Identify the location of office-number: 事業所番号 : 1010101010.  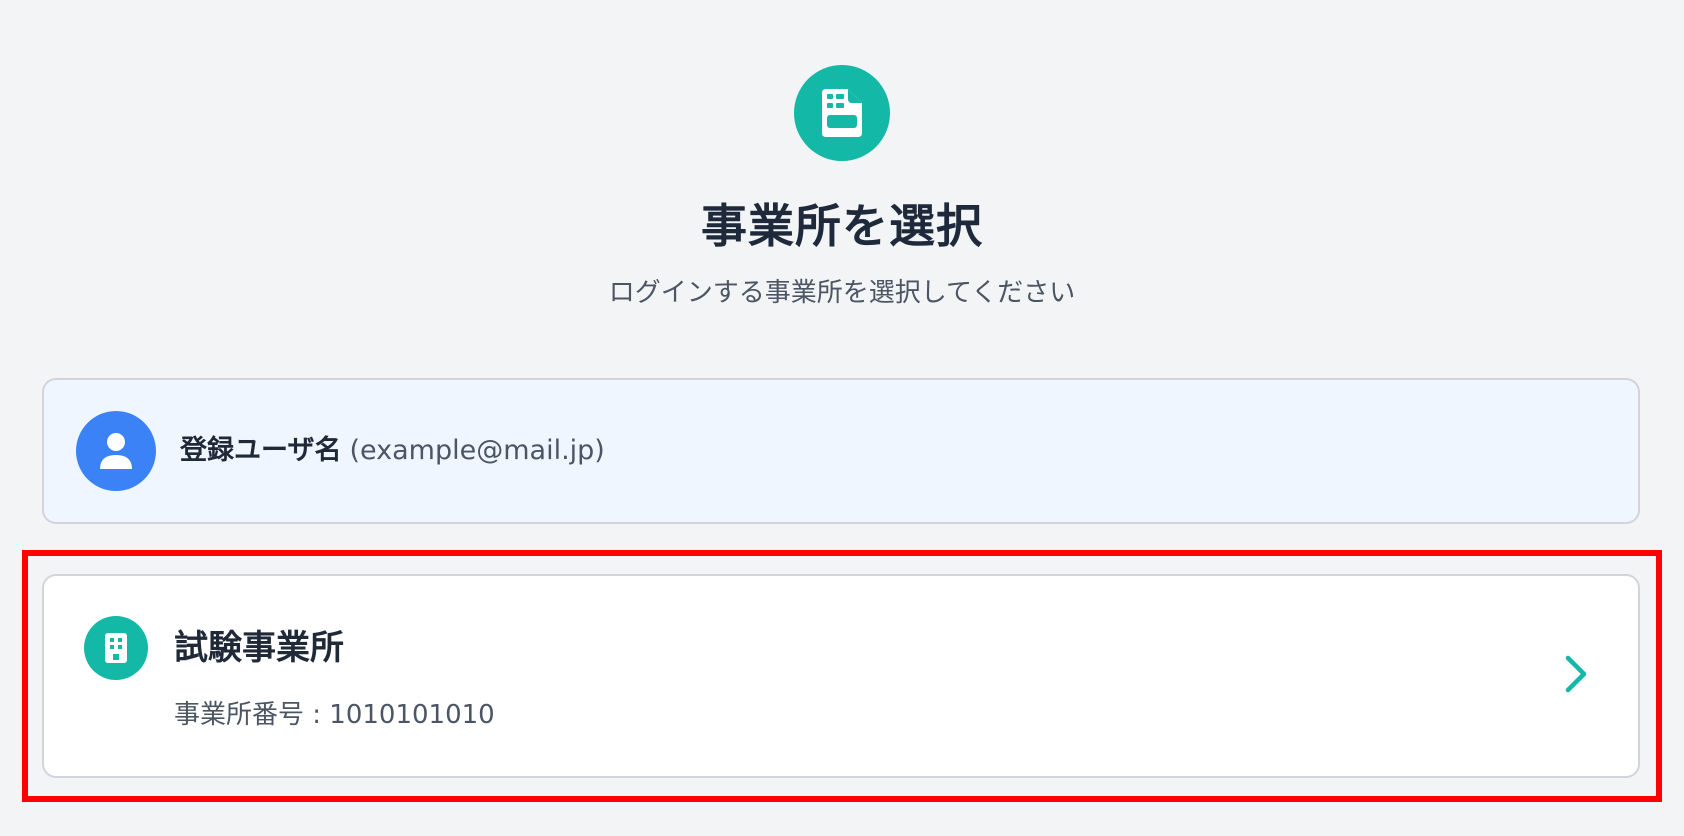
(334, 715).